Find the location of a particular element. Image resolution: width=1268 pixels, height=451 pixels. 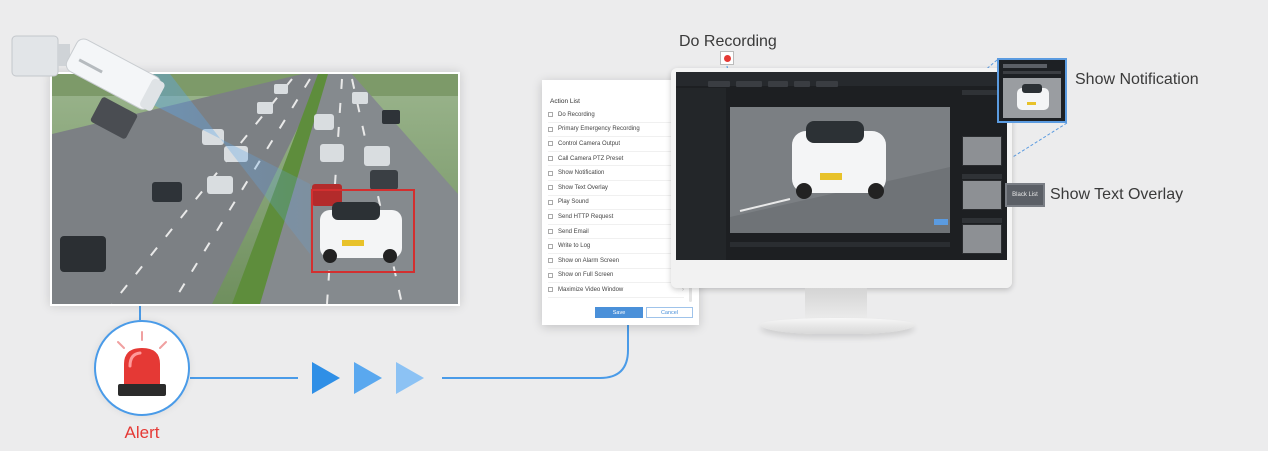

action-item: Do Recording› is located at coordinates (616, 115).